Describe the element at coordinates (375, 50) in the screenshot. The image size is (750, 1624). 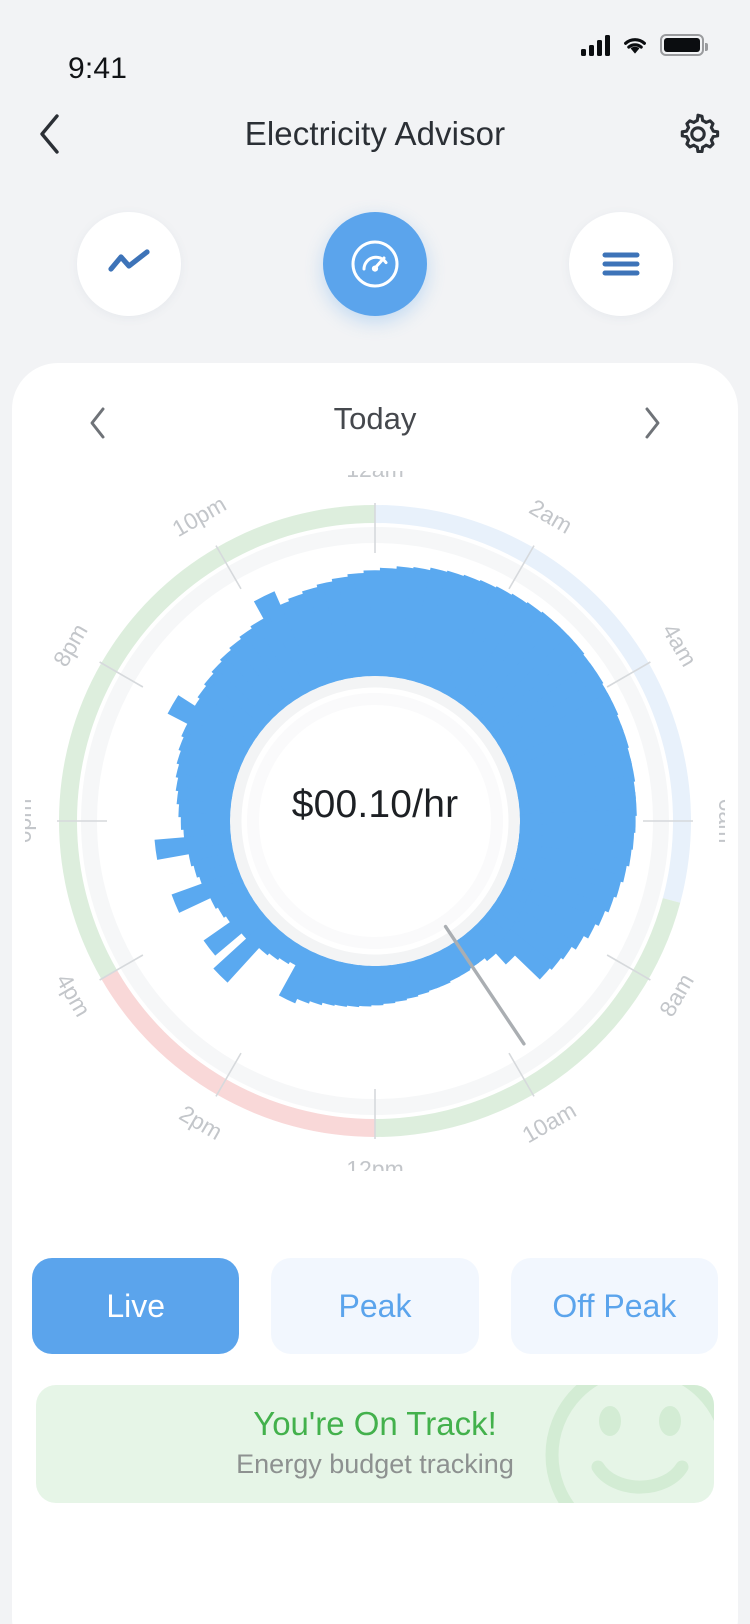
I see `status-bar: 9:41` at that location.